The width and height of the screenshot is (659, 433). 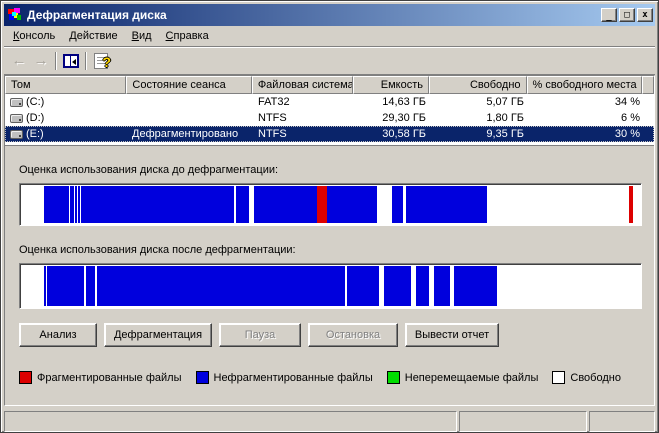 I want to click on window-title: Дефрагментация диска, so click(x=97, y=15).